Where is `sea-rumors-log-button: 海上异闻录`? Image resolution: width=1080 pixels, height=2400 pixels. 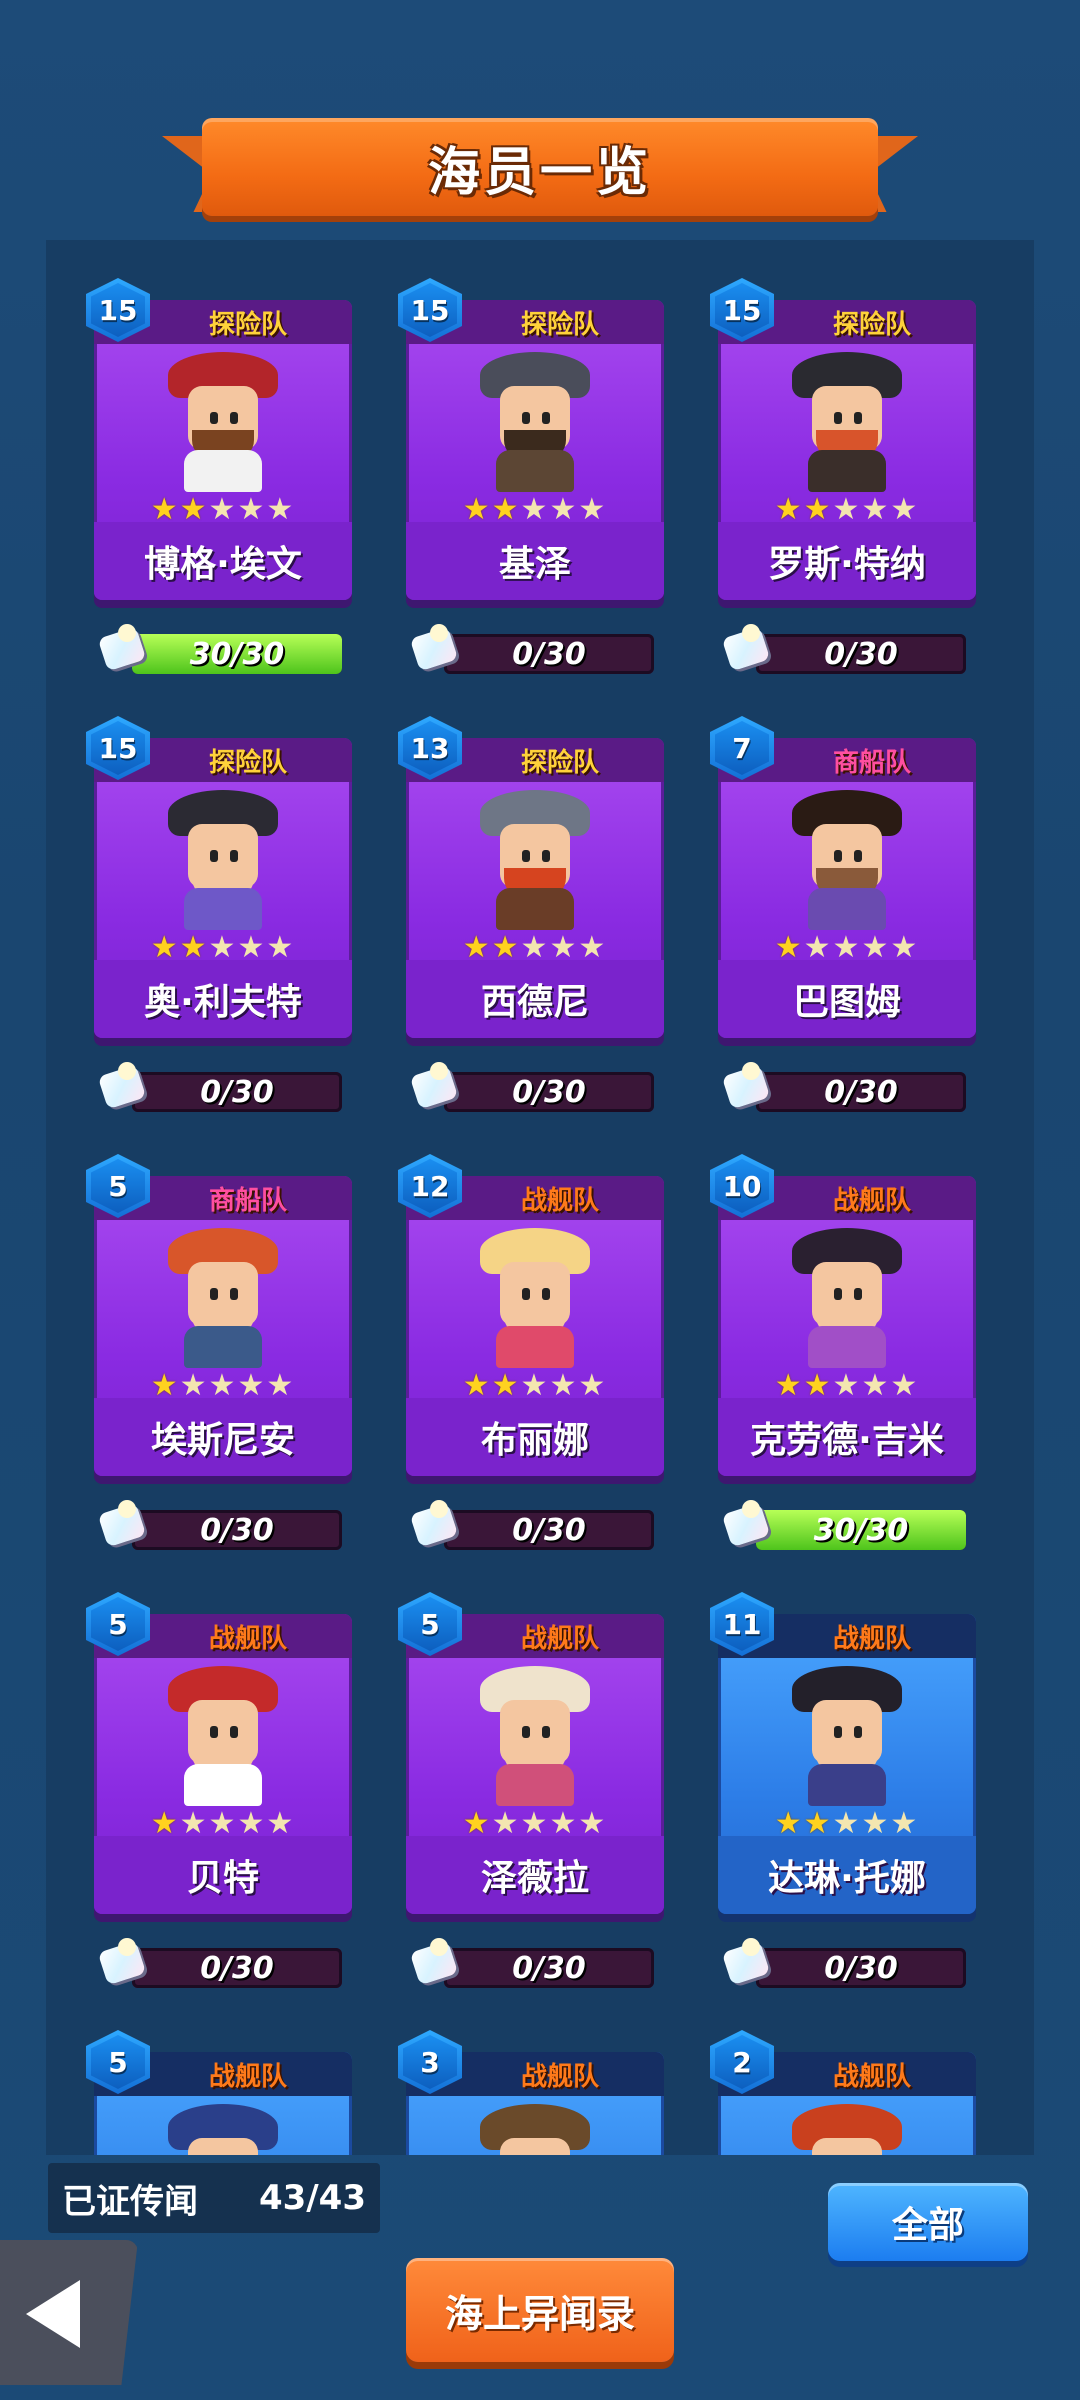 sea-rumors-log-button: 海上异闻录 is located at coordinates (540, 2310).